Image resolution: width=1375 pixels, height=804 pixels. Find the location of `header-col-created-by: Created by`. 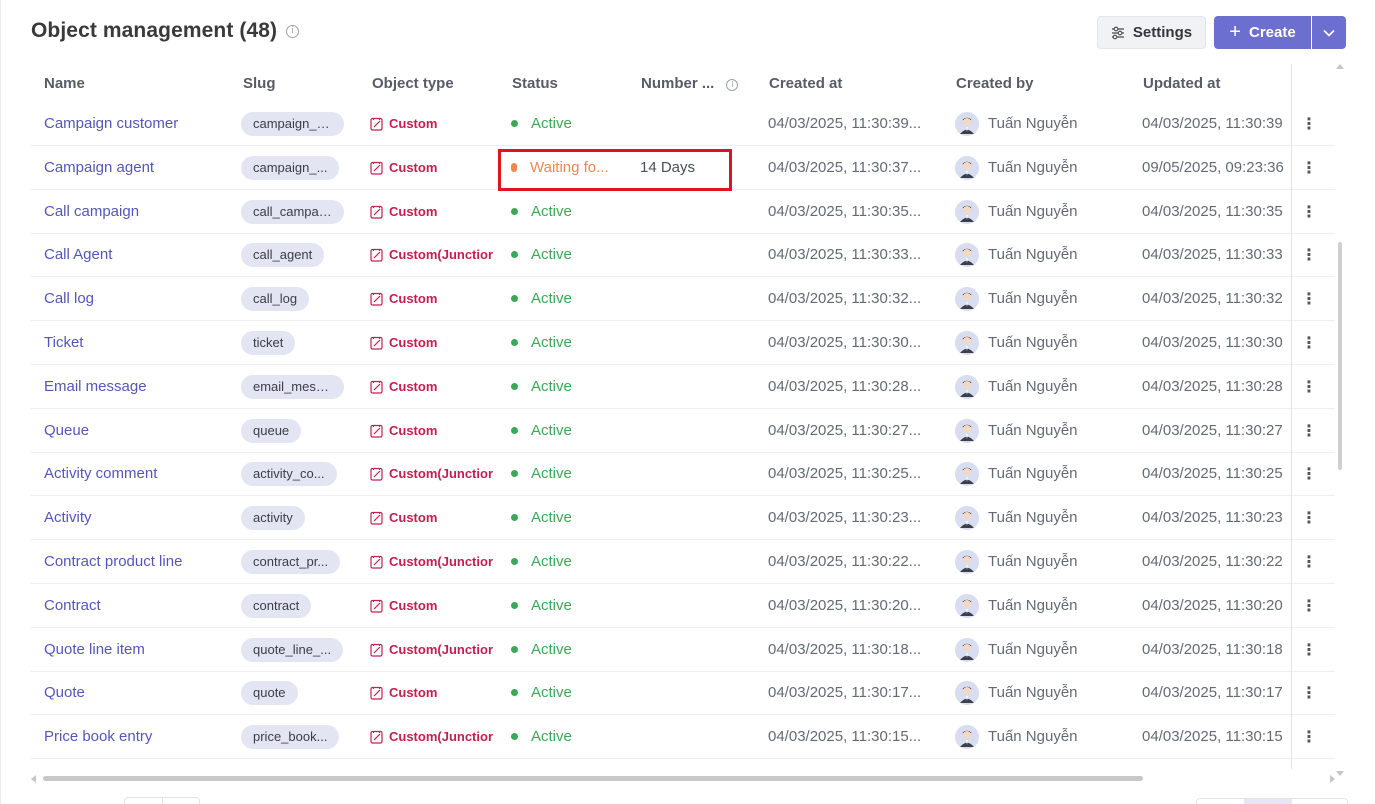

header-col-created-by: Created by is located at coordinates (995, 83).